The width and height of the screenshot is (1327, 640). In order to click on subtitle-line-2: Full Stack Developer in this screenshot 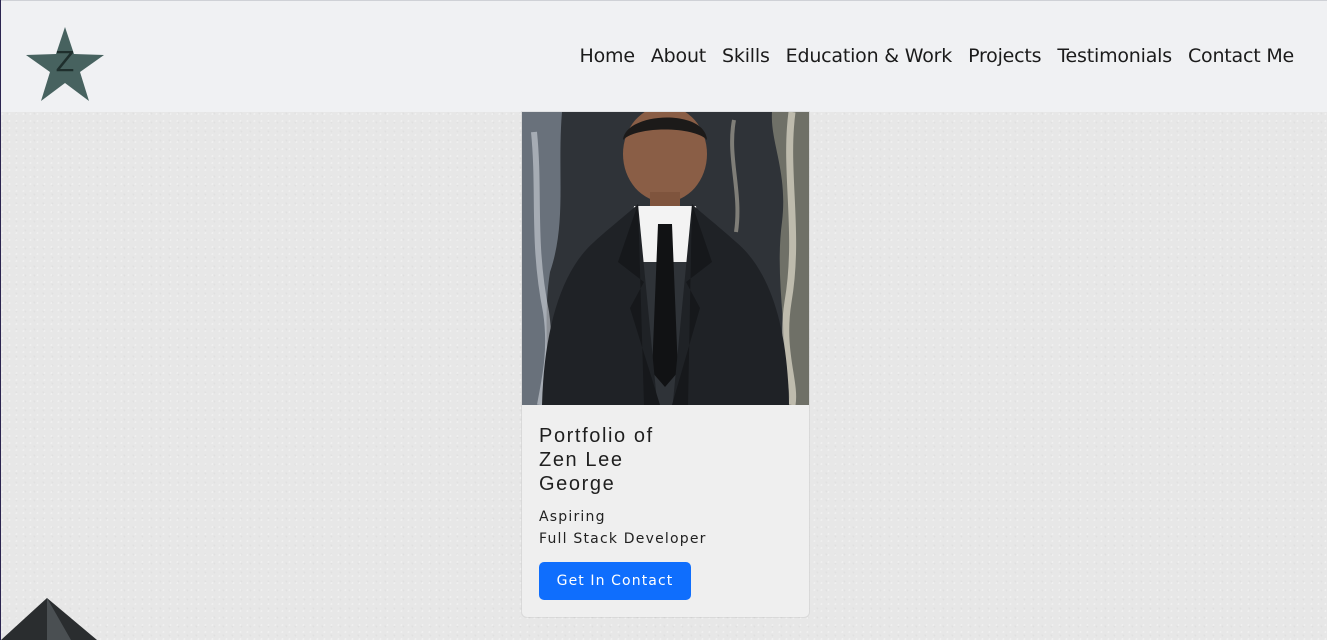, I will do `click(623, 539)`.